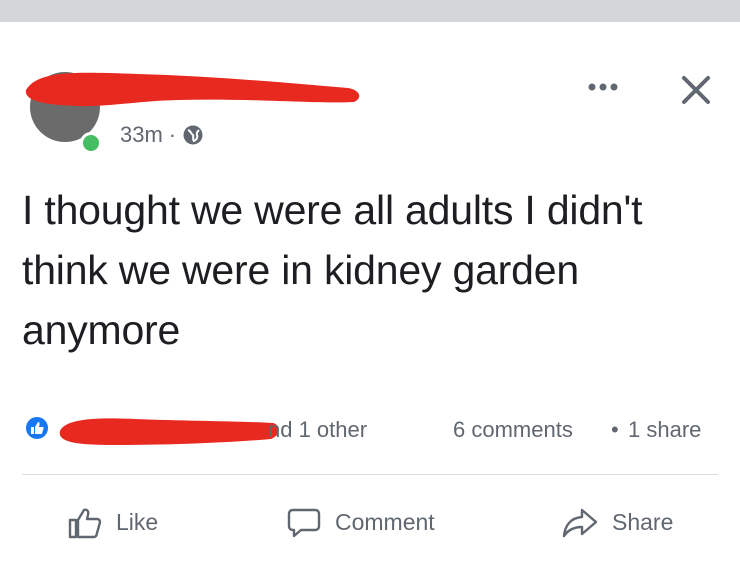 This screenshot has width=740, height=565. Describe the element at coordinates (141, 135) in the screenshot. I see `post-timestamp: 33m` at that location.